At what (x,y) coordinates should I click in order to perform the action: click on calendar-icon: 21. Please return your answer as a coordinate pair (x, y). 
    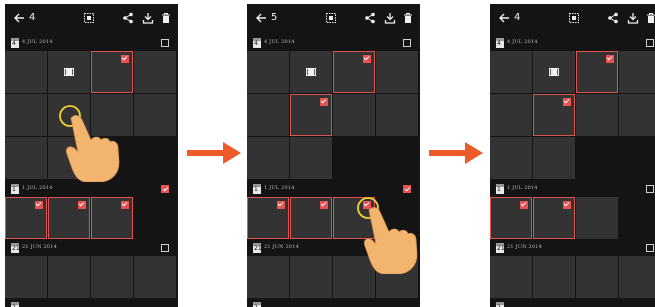
    Looking at the image, I should click on (257, 248).